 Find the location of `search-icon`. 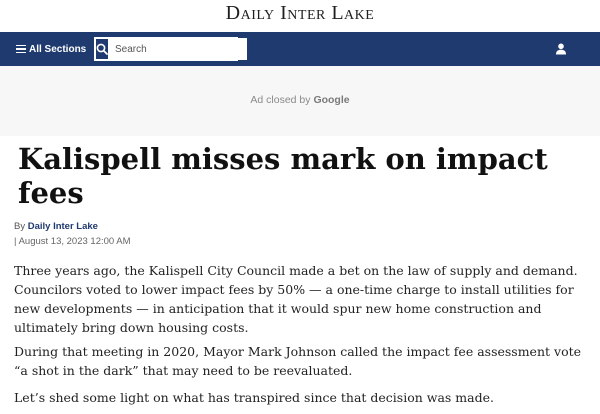

search-icon is located at coordinates (102, 49).